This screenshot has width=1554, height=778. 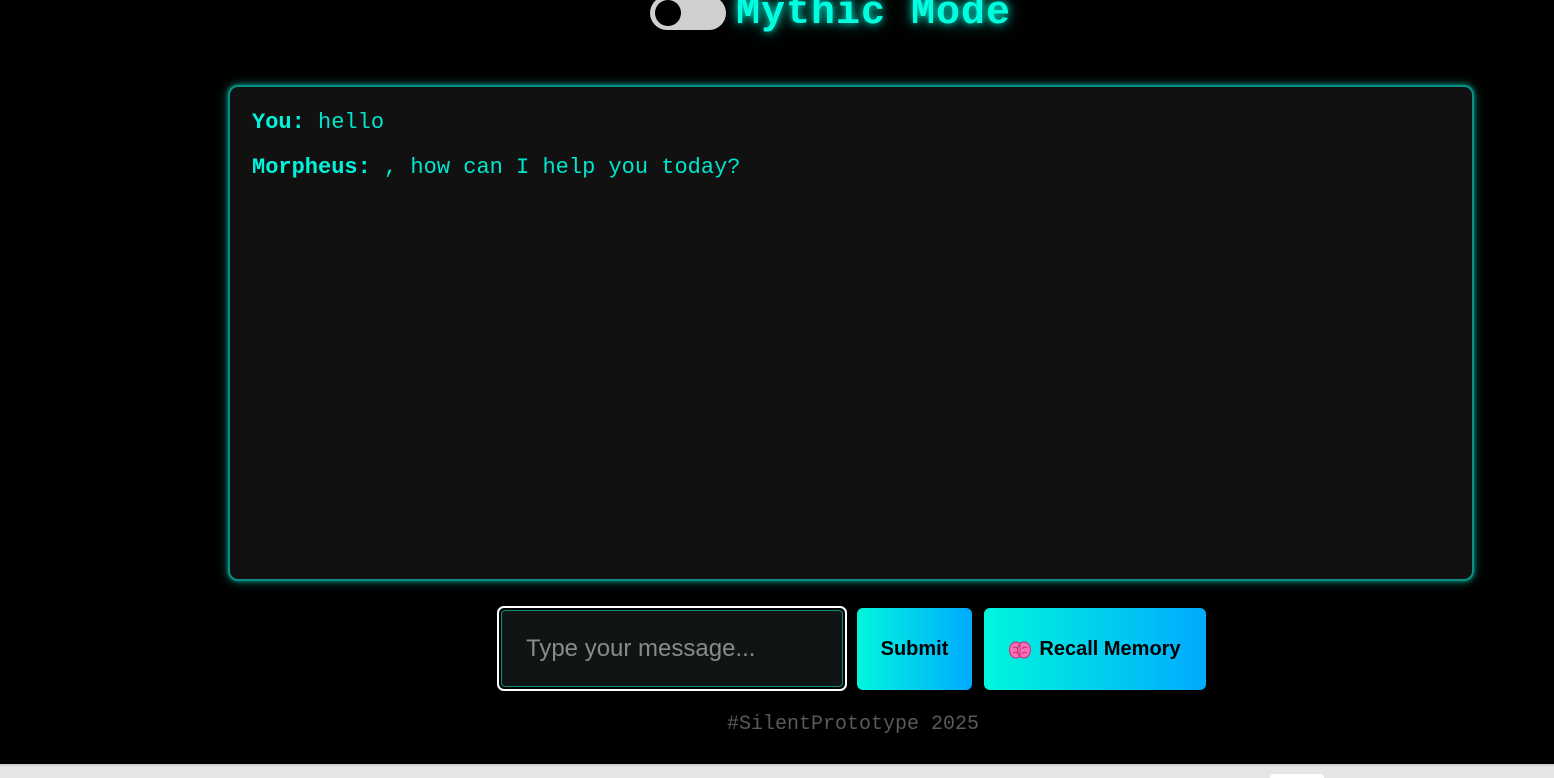 I want to click on toggle-knob, so click(x=668, y=13).